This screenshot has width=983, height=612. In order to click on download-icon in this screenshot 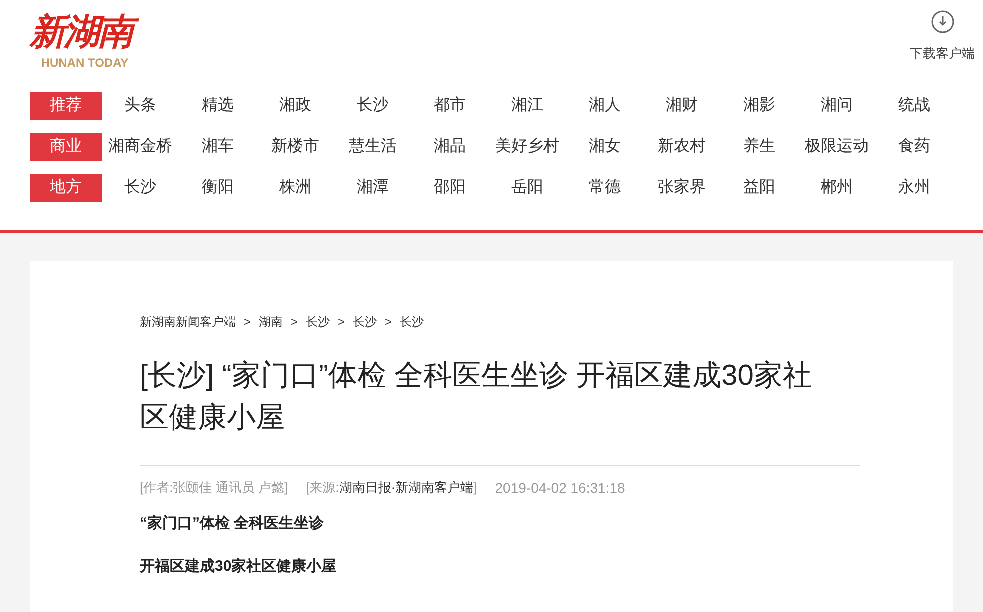, I will do `click(942, 22)`.